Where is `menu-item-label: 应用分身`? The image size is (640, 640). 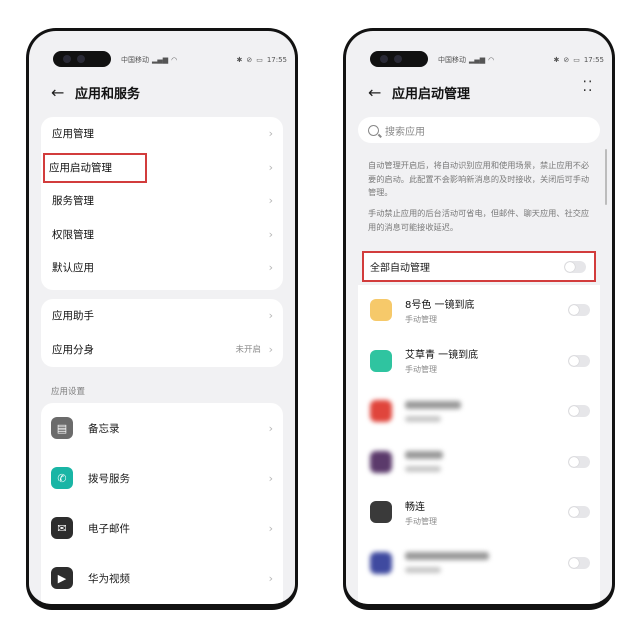
menu-item-label: 应用分身 is located at coordinates (73, 349).